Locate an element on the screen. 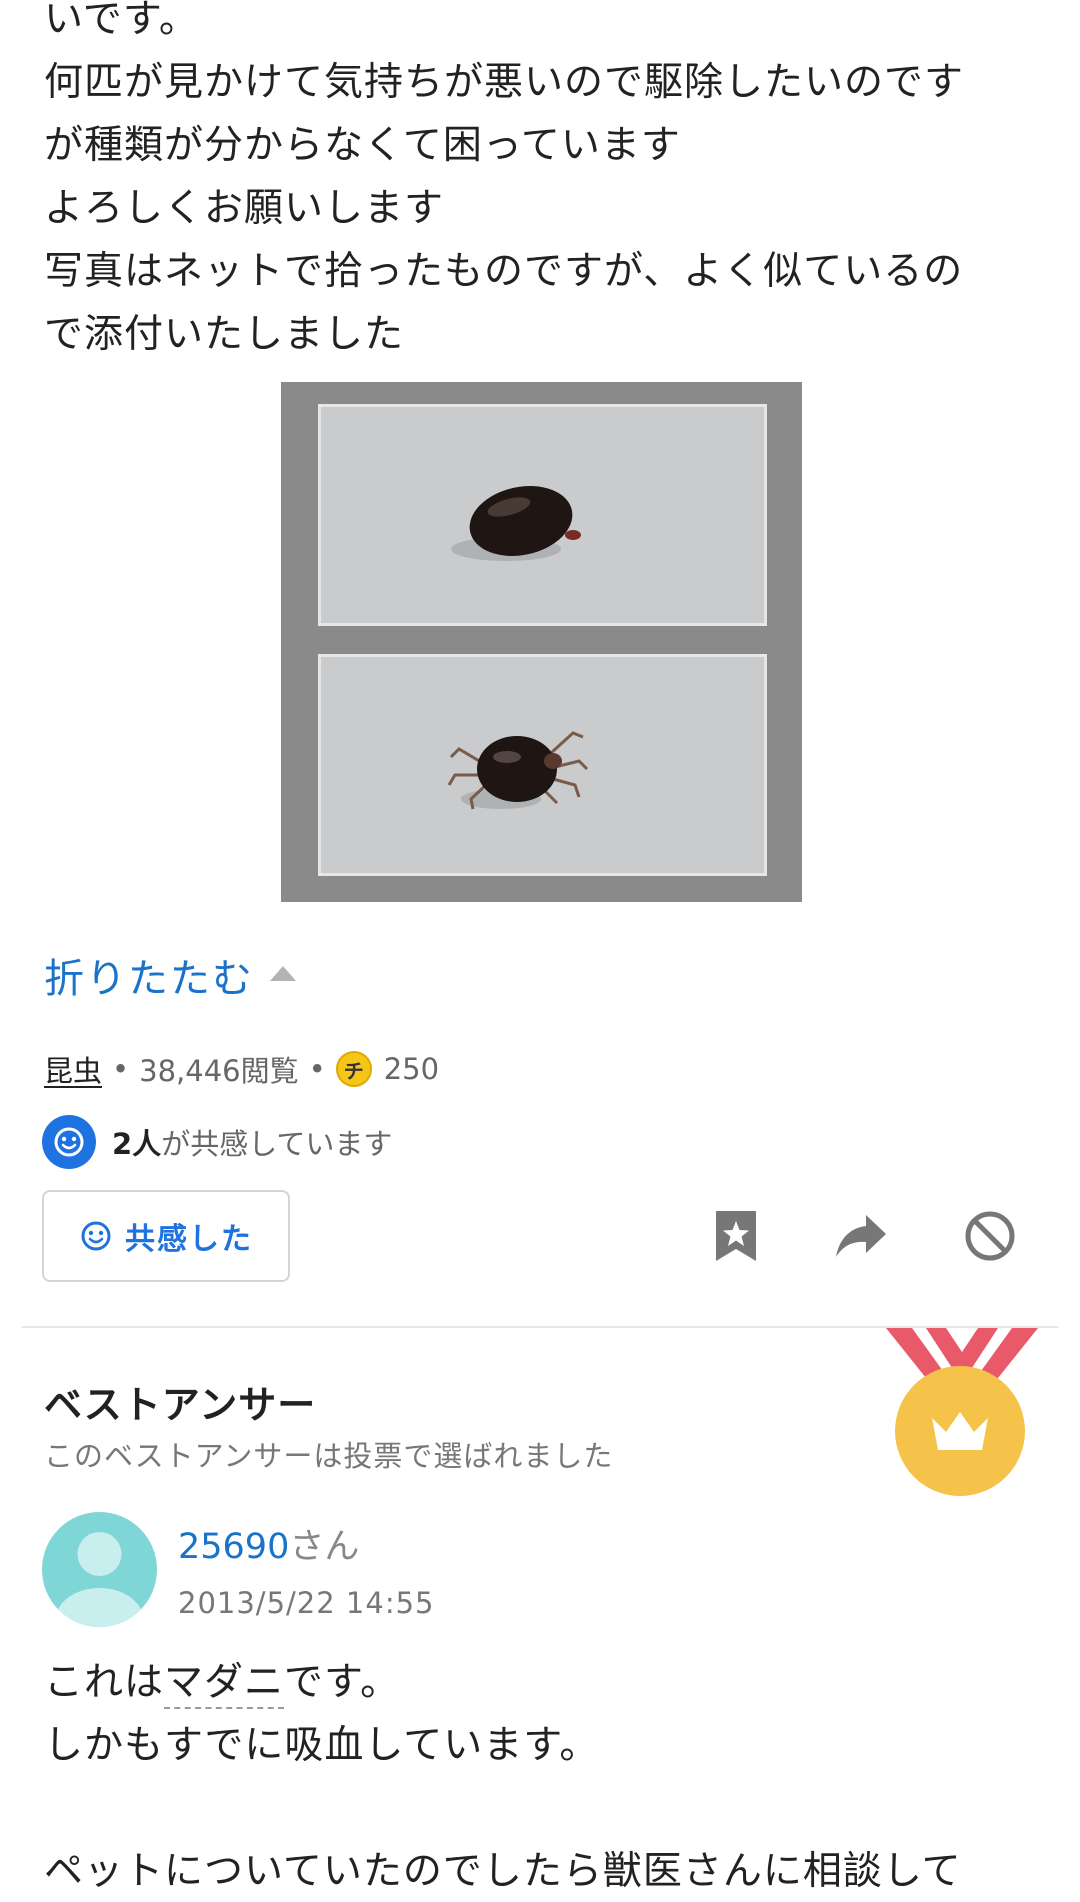  best-answer-subtitle: このベストアンサーは投票で選ばれました is located at coordinates (329, 1456).